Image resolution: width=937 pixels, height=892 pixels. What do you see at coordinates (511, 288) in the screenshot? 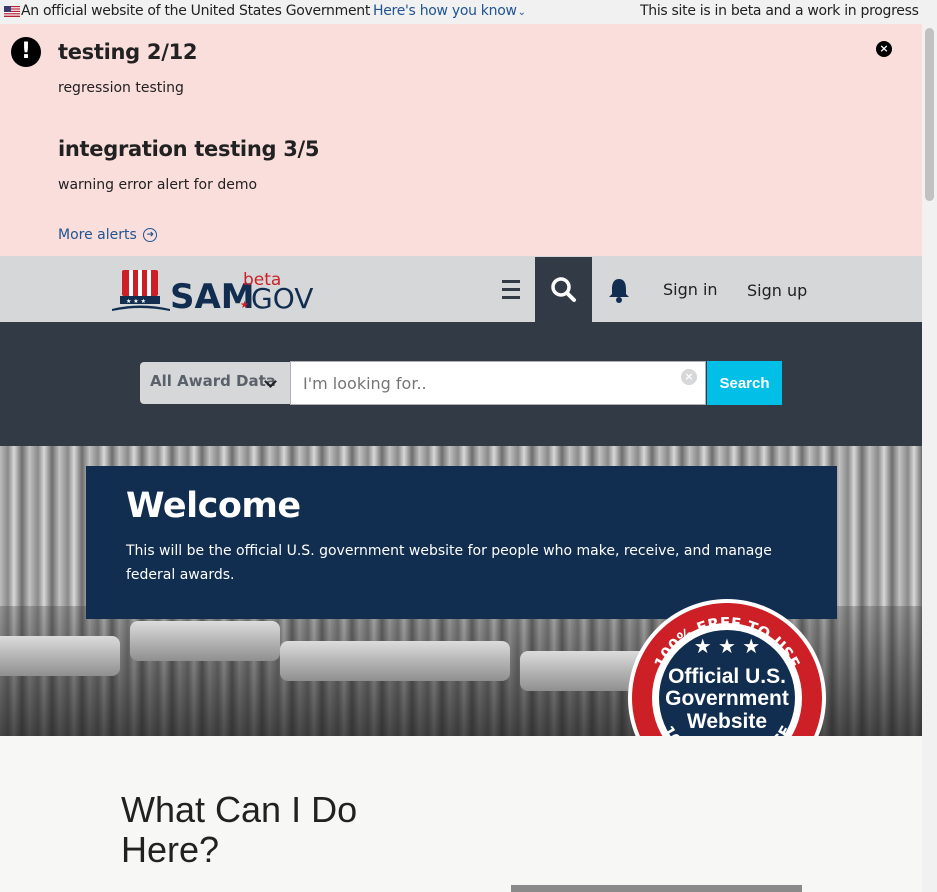
I see `hamburger-icon` at bounding box center [511, 288].